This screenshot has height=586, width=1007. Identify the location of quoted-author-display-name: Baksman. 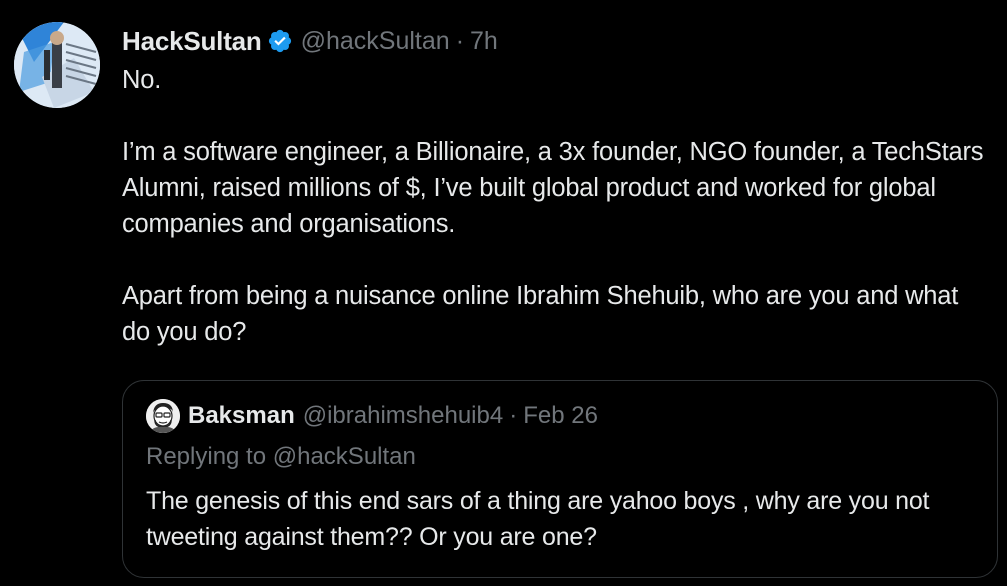
(241, 416).